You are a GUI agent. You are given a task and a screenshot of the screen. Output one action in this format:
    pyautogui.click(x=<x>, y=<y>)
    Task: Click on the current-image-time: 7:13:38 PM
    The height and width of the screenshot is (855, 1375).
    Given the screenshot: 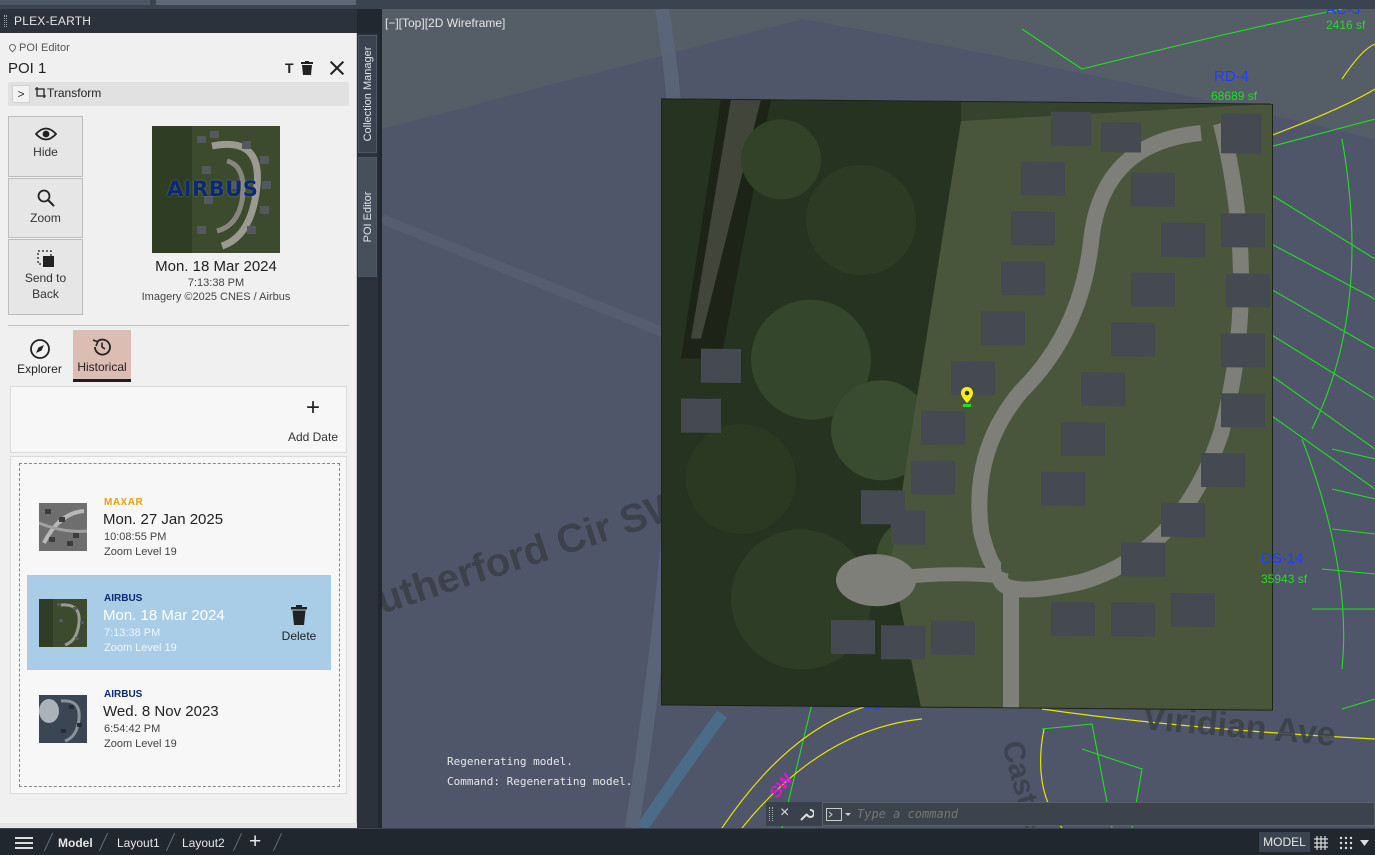 What is the action you would take?
    pyautogui.click(x=216, y=283)
    